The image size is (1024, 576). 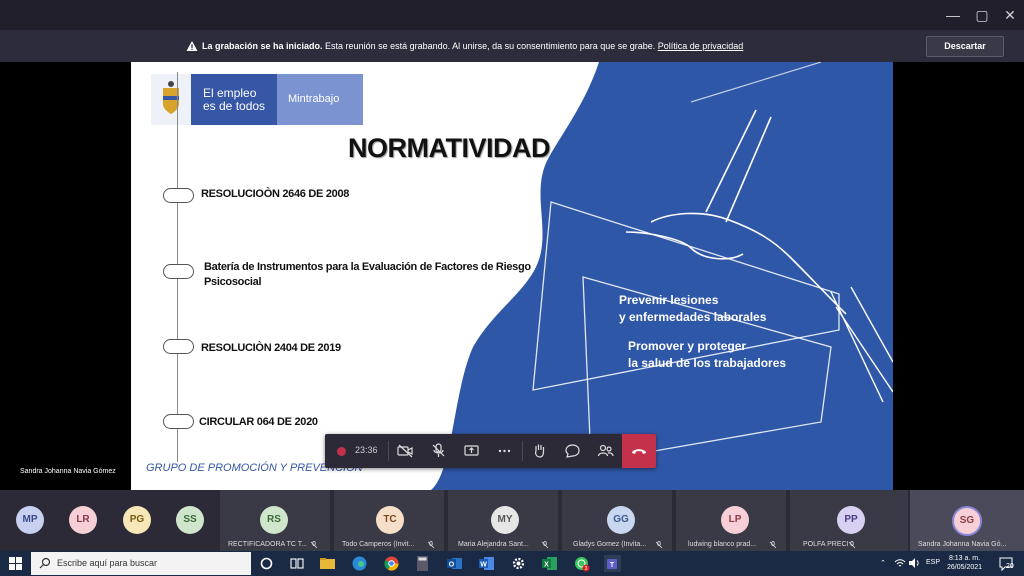 I want to click on teams-icon: T, so click(x=612, y=563).